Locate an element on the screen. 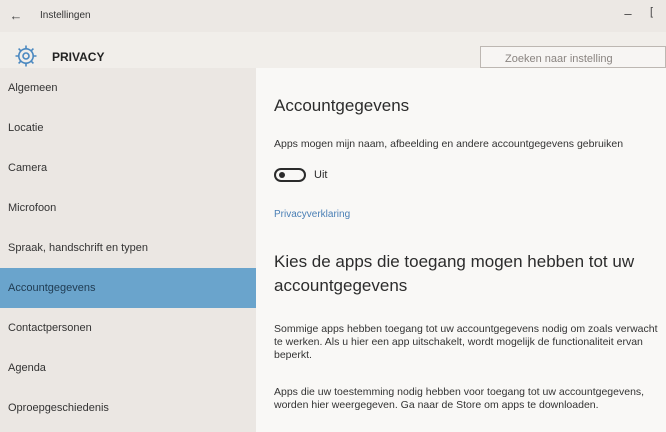 This screenshot has width=666, height=432. sidebar-item-spraak: Spraak, handschrift en typen is located at coordinates (128, 248).